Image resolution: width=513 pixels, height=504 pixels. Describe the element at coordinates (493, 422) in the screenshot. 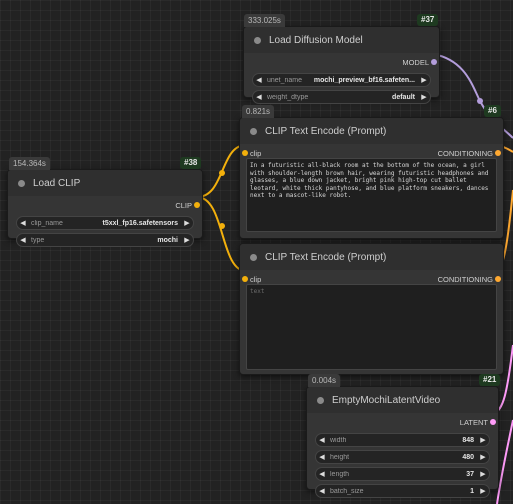

I see `latent-output-dot` at that location.